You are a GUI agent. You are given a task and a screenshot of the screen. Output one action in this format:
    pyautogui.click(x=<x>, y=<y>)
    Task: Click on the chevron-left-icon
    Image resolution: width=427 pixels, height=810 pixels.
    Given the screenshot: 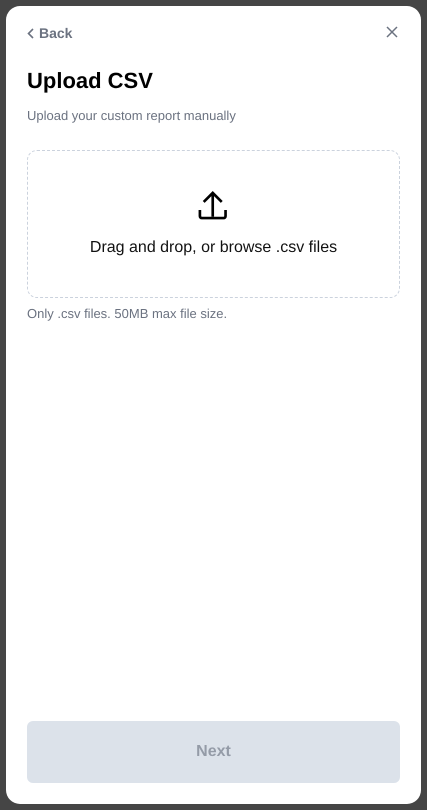 What is the action you would take?
    pyautogui.click(x=30, y=33)
    